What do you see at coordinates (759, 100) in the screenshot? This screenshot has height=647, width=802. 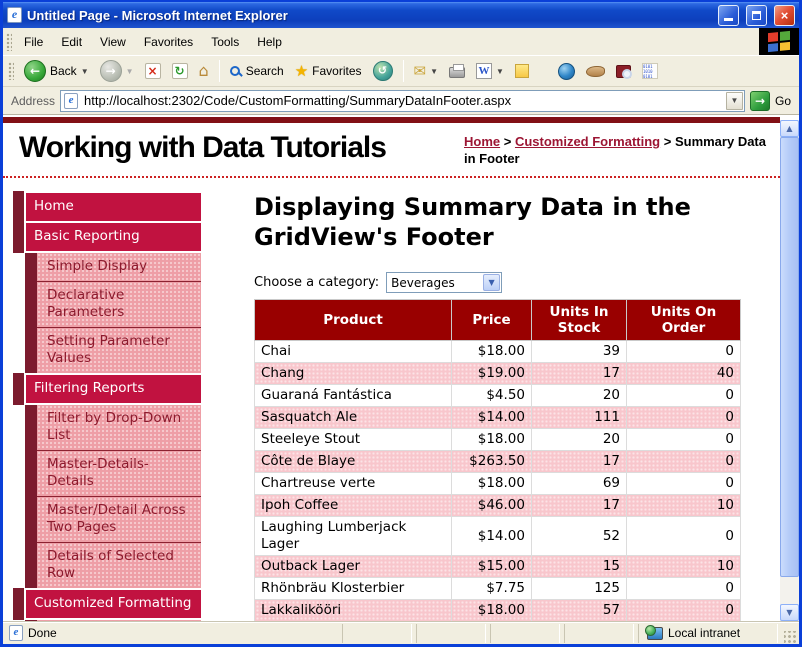 I see `go-button: →` at bounding box center [759, 100].